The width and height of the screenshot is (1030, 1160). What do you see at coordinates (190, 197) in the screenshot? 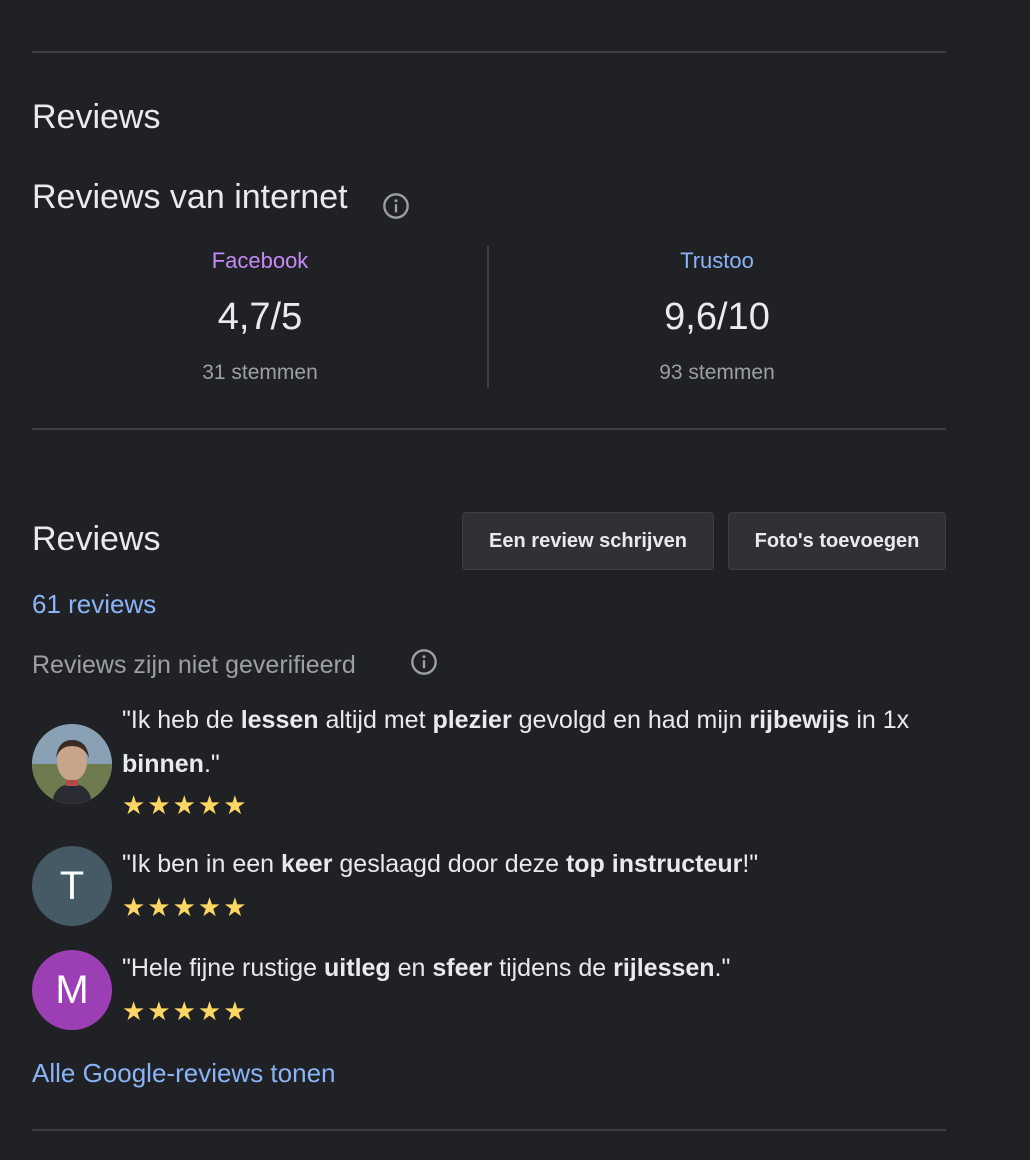
I see `web-reviews-title: Reviews van internet` at bounding box center [190, 197].